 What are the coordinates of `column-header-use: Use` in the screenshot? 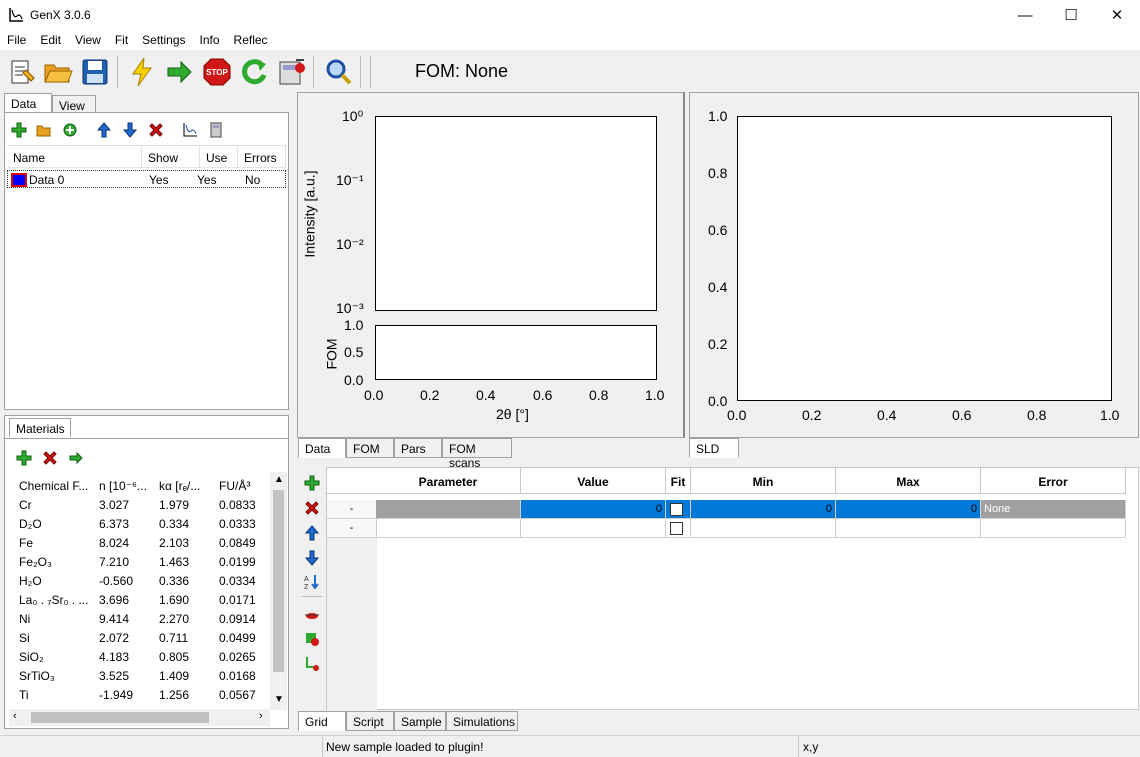 It's located at (219, 157).